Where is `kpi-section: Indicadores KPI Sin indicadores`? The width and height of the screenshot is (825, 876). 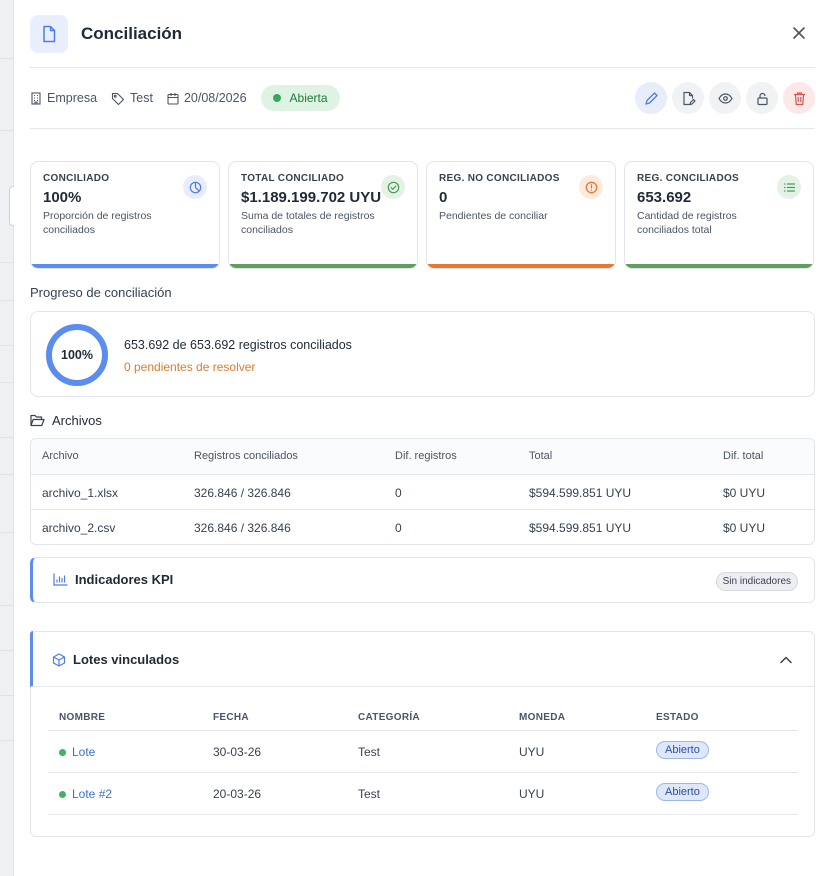
kpi-section: Indicadores KPI Sin indicadores is located at coordinates (422, 580).